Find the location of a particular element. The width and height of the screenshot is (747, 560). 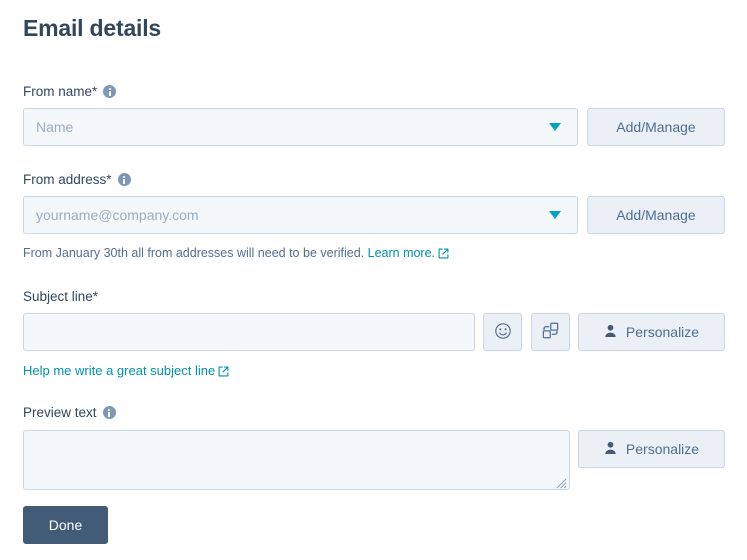

preview-text-textarea is located at coordinates (296, 460).